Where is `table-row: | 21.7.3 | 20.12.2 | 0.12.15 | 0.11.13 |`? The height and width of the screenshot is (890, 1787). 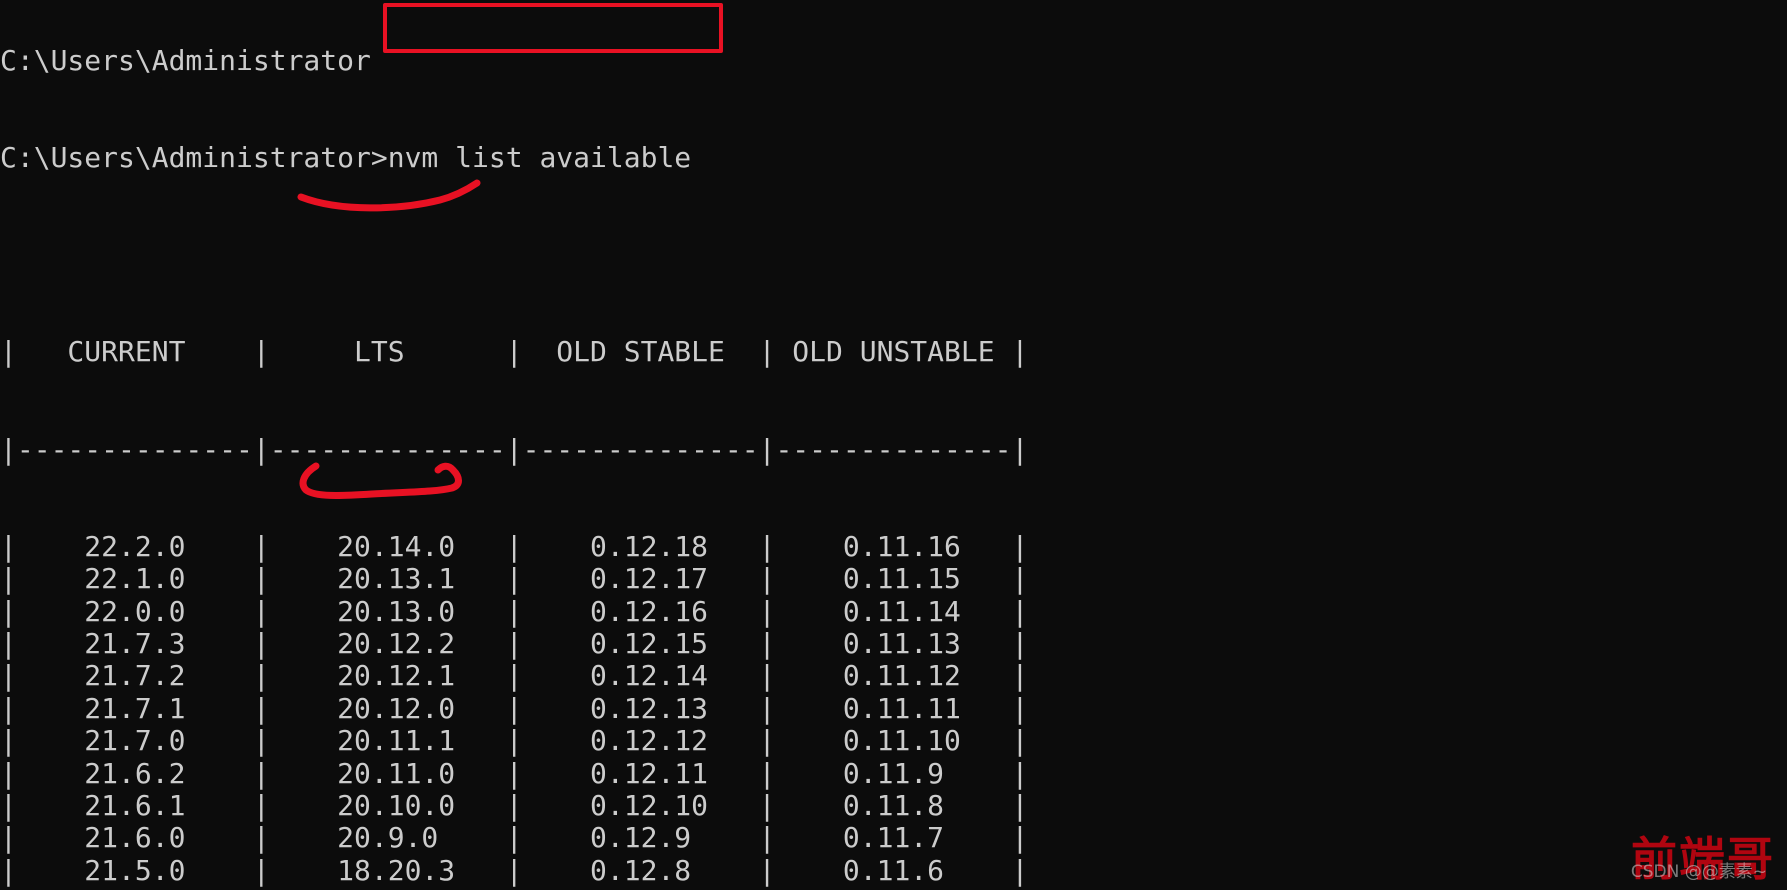
table-row: | 21.7.3 | 20.12.2 | 0.12.15 | 0.11.13 | is located at coordinates (514, 643).